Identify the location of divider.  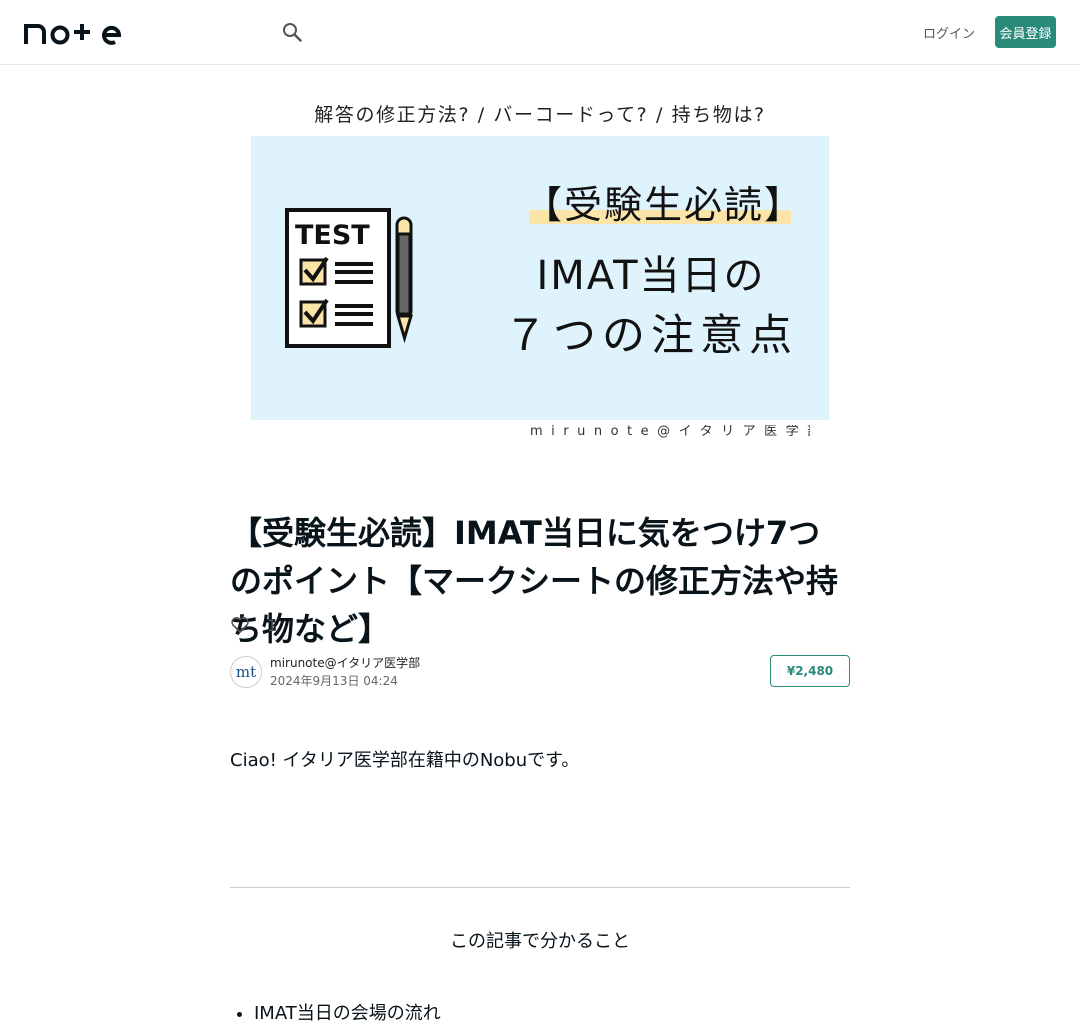
(540, 887).